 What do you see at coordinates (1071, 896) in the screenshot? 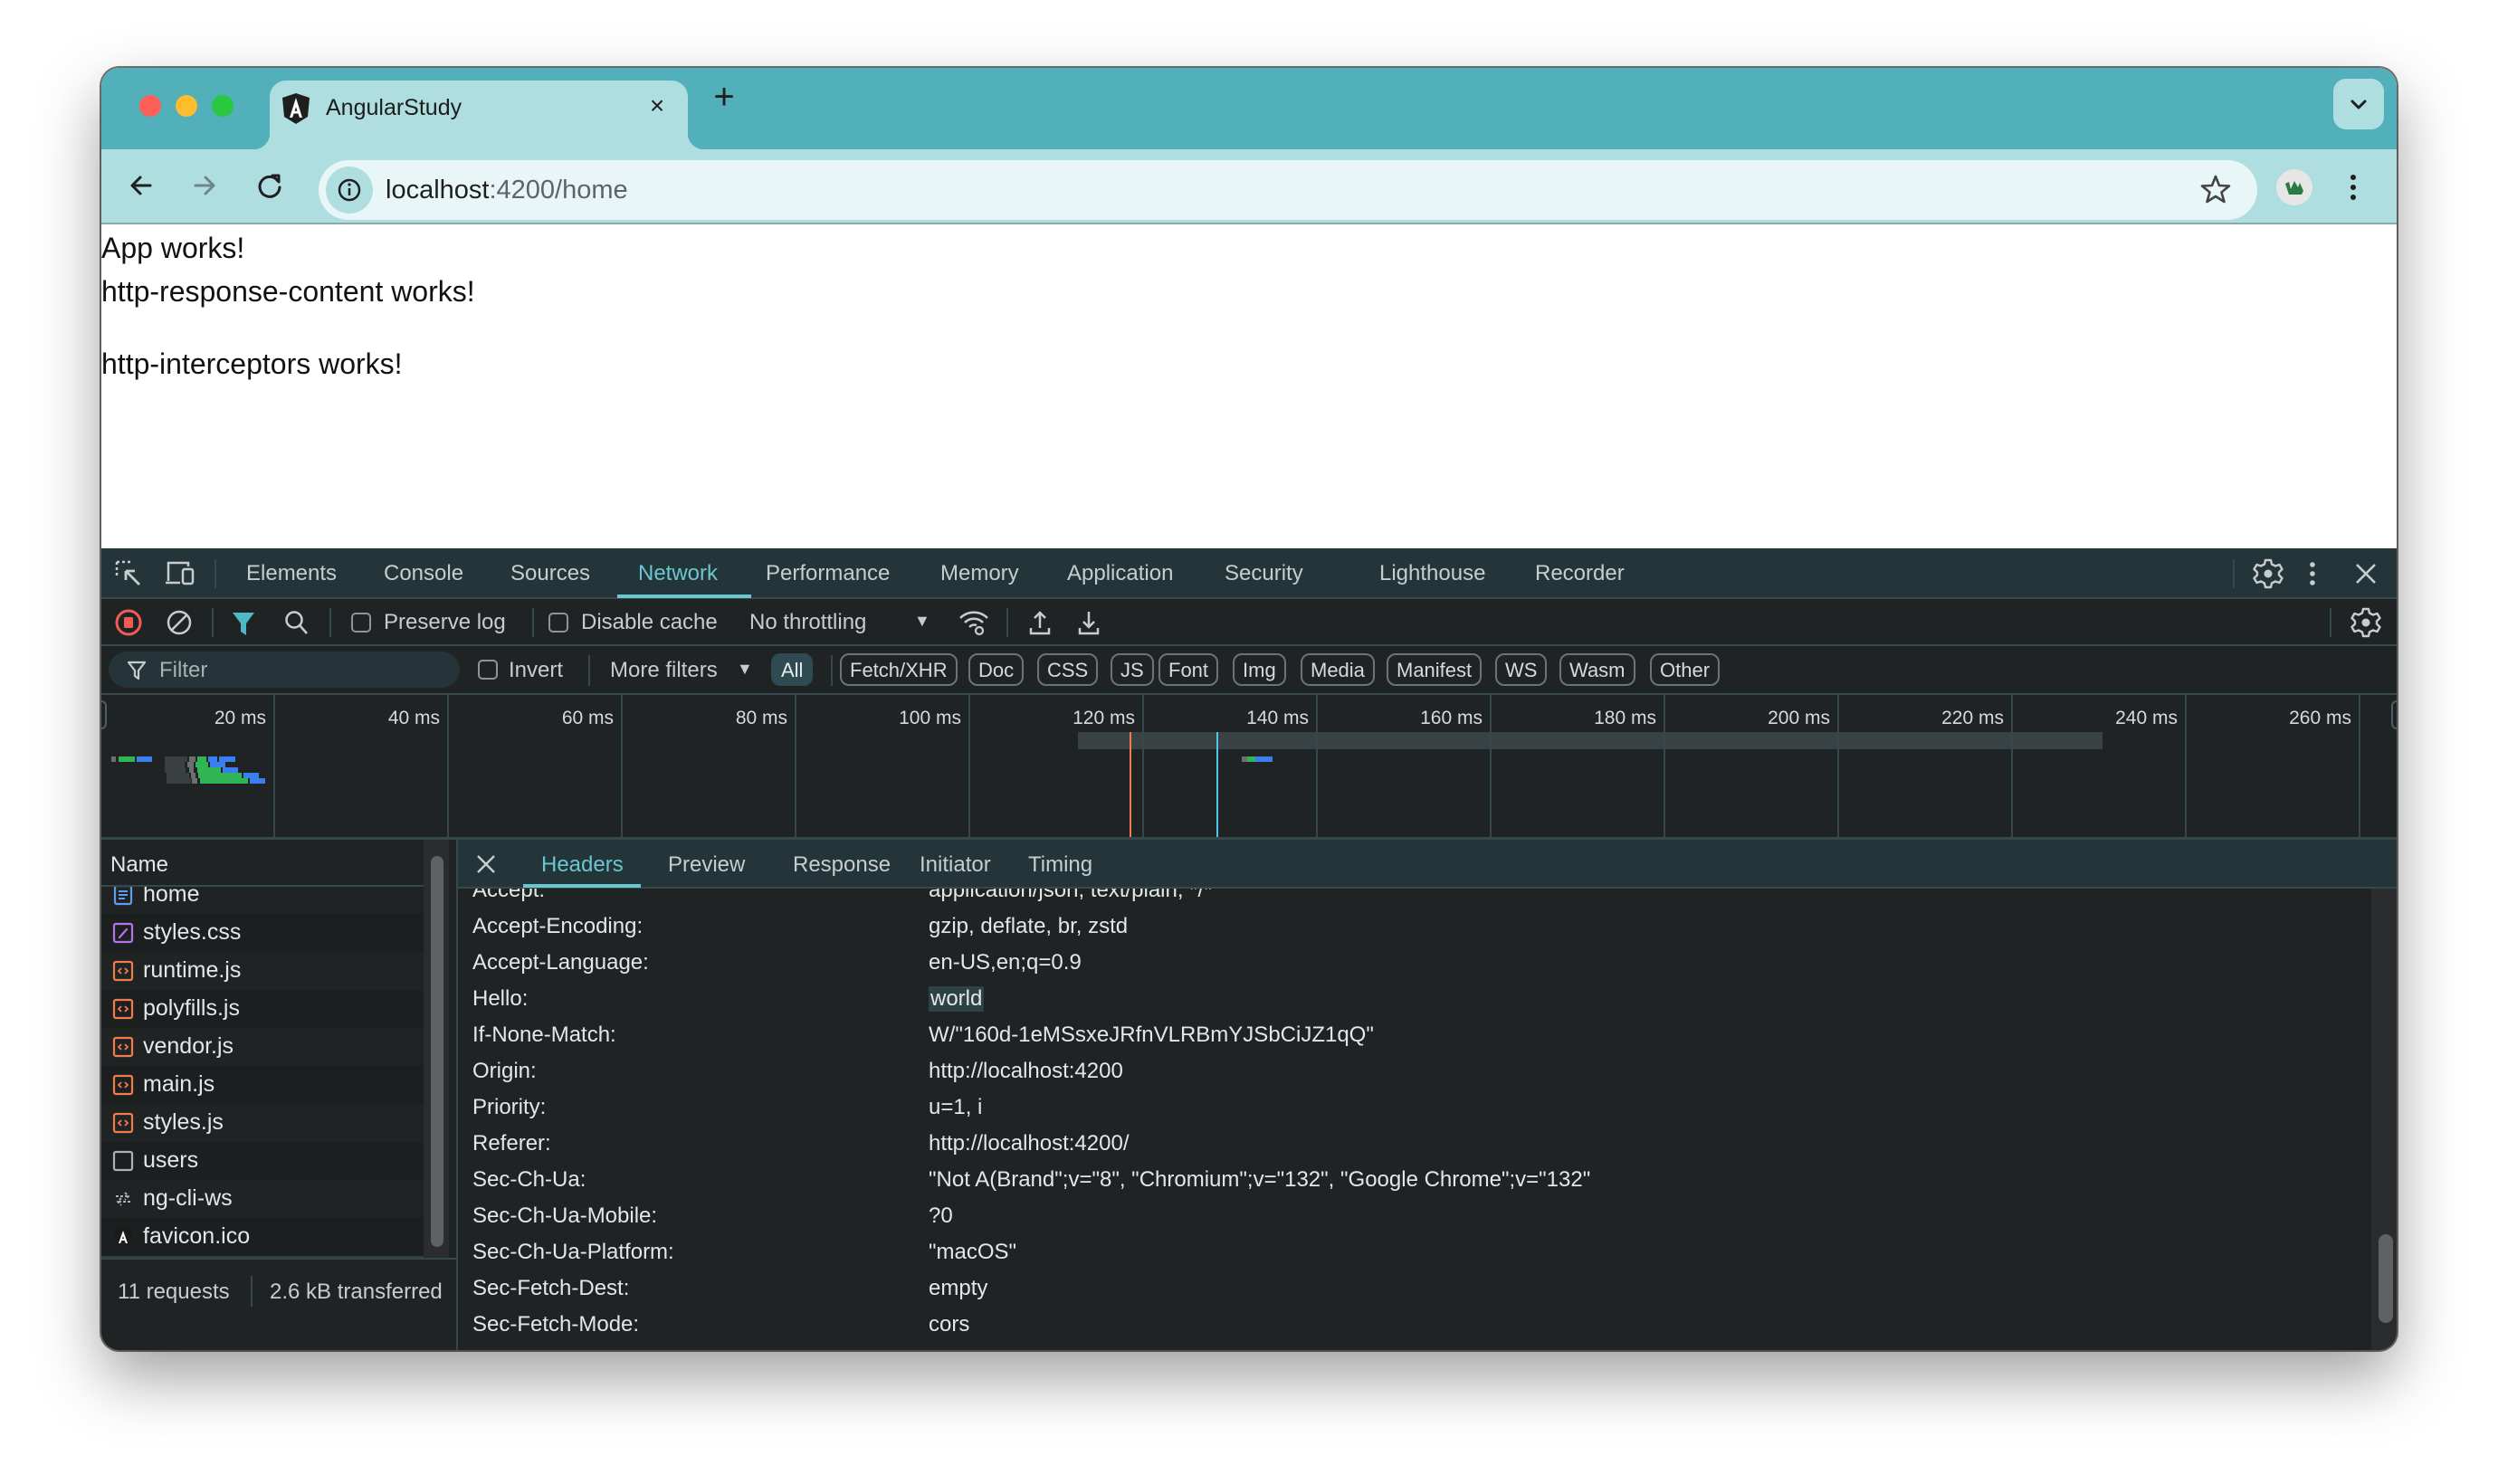
I see `header-value: application/json, text/plain, */*` at bounding box center [1071, 896].